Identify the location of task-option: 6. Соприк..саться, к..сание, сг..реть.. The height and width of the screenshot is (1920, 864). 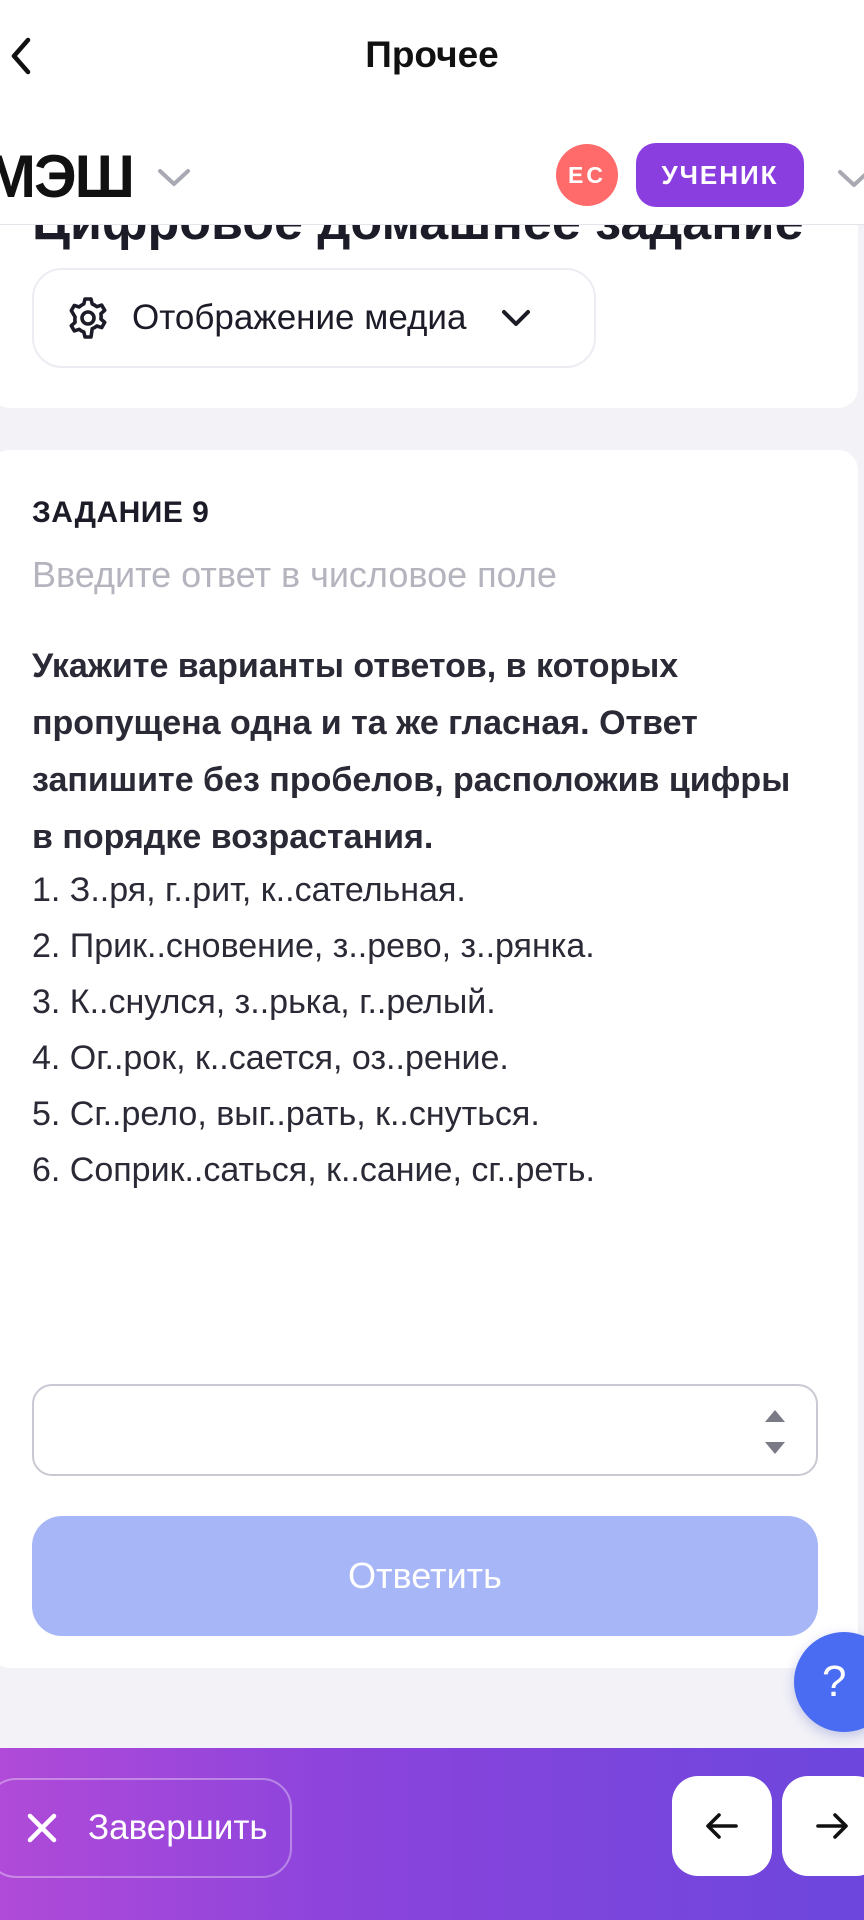
(313, 1170).